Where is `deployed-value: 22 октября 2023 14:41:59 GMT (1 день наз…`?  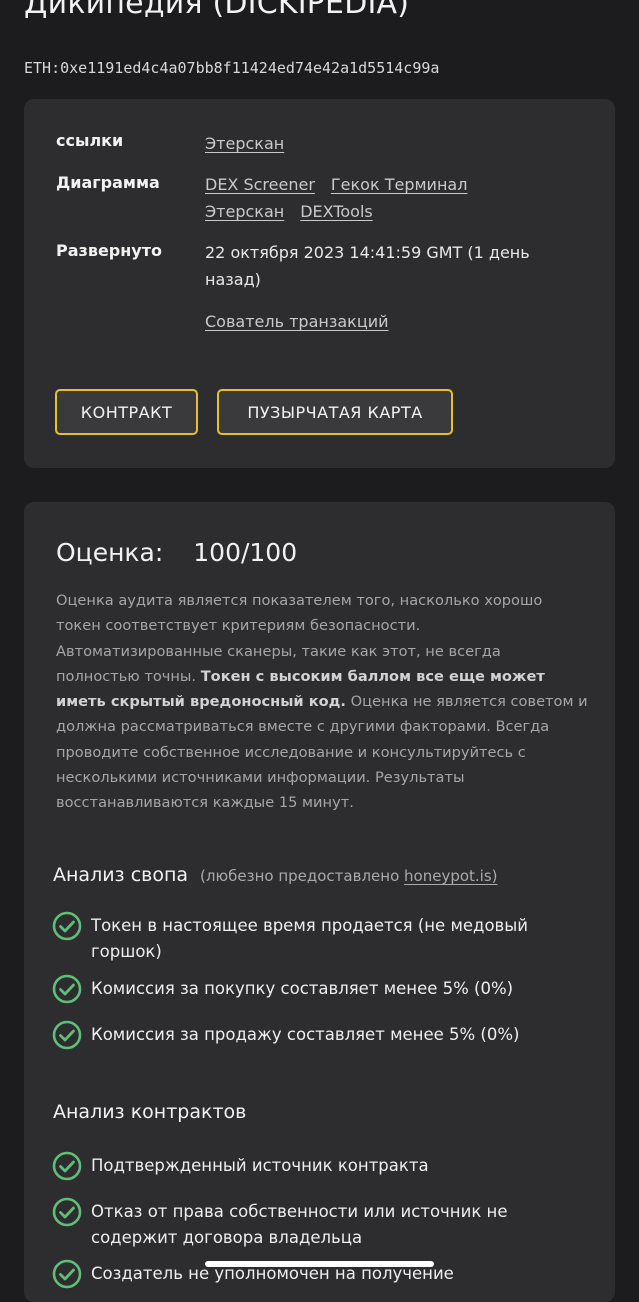
deployed-value: 22 октября 2023 14:41:59 GMT (1 день наз… is located at coordinates (367, 266).